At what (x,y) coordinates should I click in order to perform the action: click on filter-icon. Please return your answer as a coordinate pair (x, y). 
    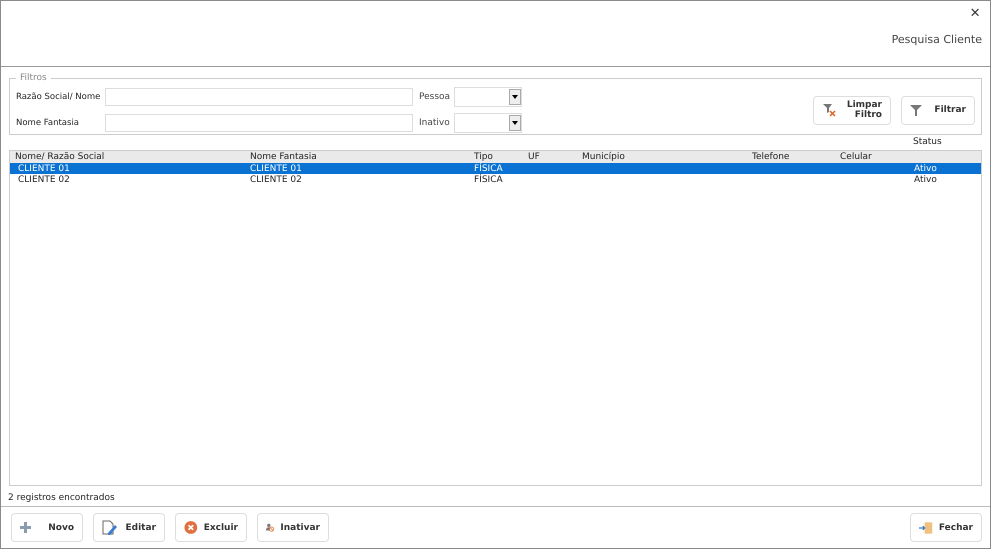
    Looking at the image, I should click on (916, 110).